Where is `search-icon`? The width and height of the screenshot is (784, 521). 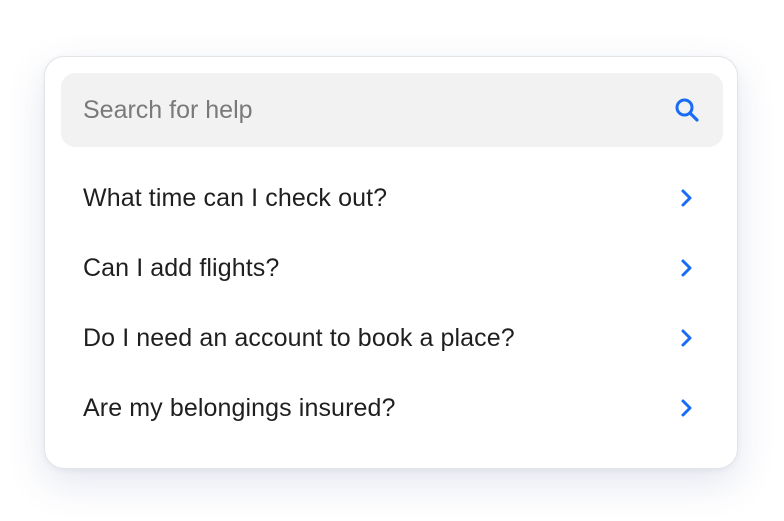
search-icon is located at coordinates (687, 110).